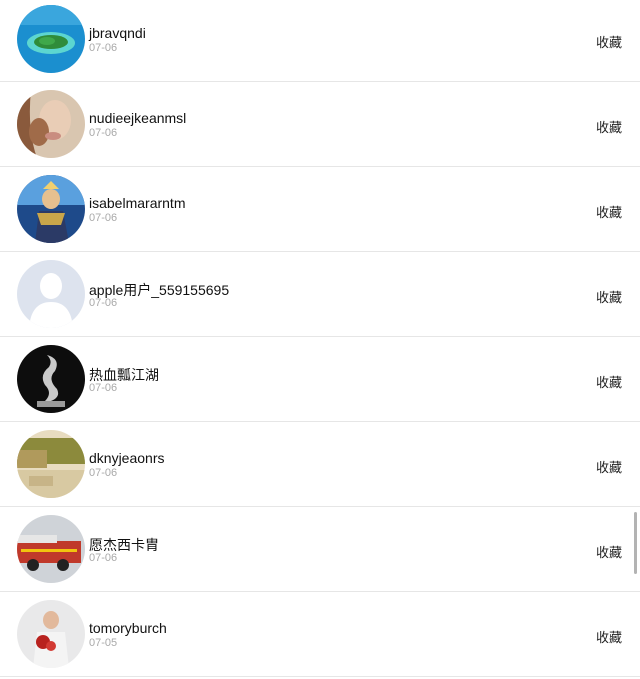  Describe the element at coordinates (320, 549) in the screenshot. I see `list-item: 愿杰西卡胄 07-06 收藏` at that location.